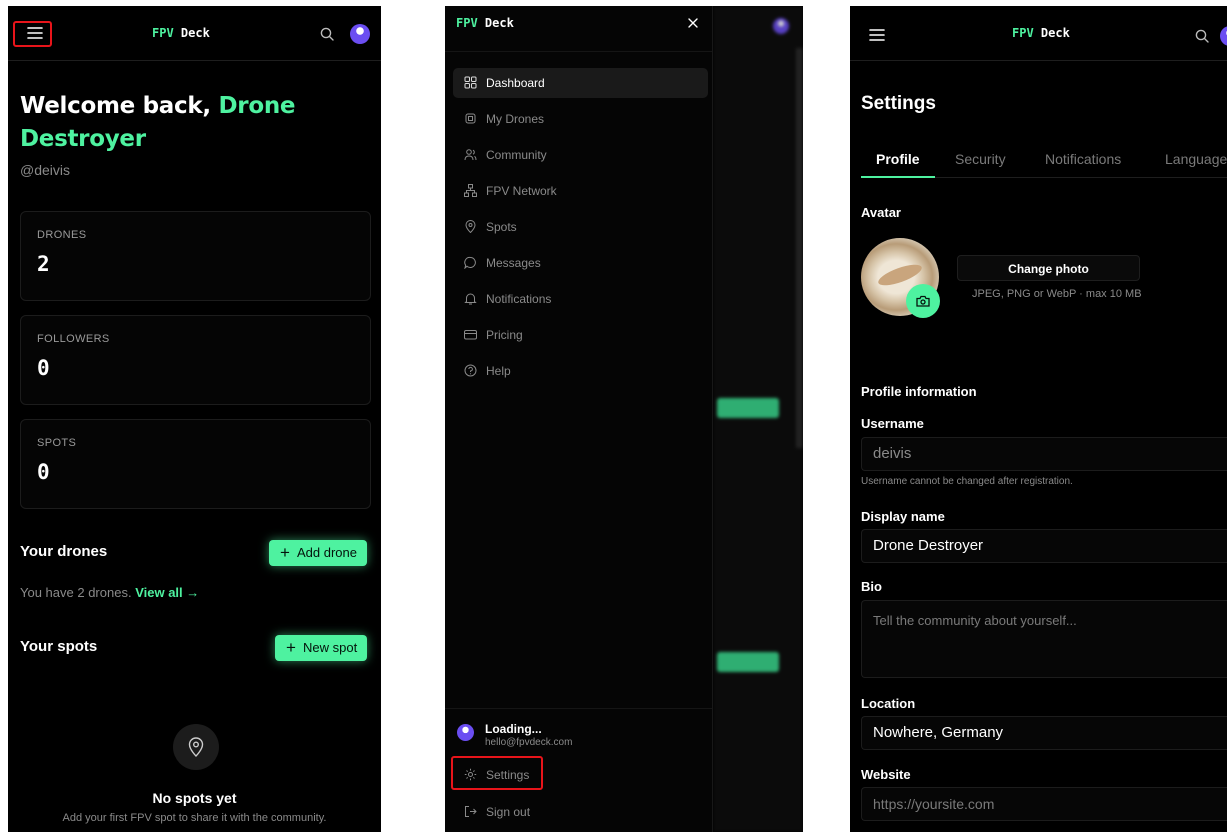 This screenshot has width=1227, height=835. Describe the element at coordinates (1196, 159) in the screenshot. I see `tab-language: Language` at that location.